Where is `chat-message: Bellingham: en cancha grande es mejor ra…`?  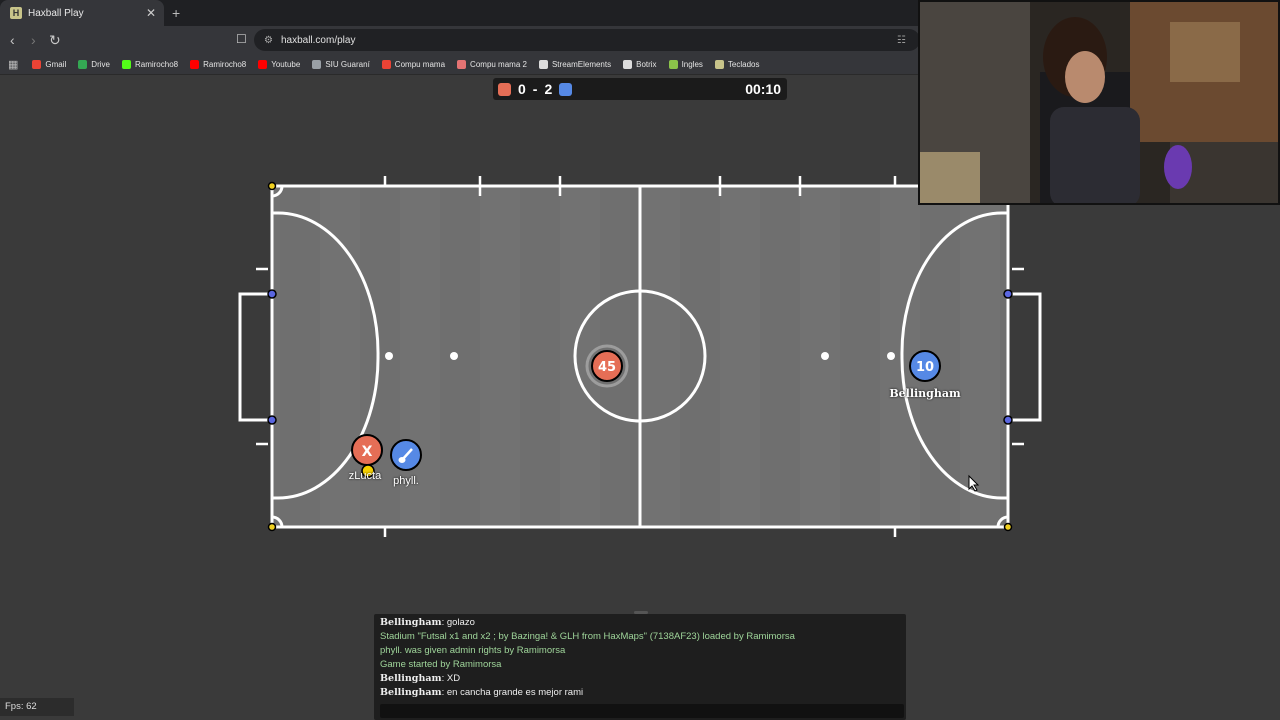 chat-message: Bellingham: en cancha grande es mejor ra… is located at coordinates (482, 692).